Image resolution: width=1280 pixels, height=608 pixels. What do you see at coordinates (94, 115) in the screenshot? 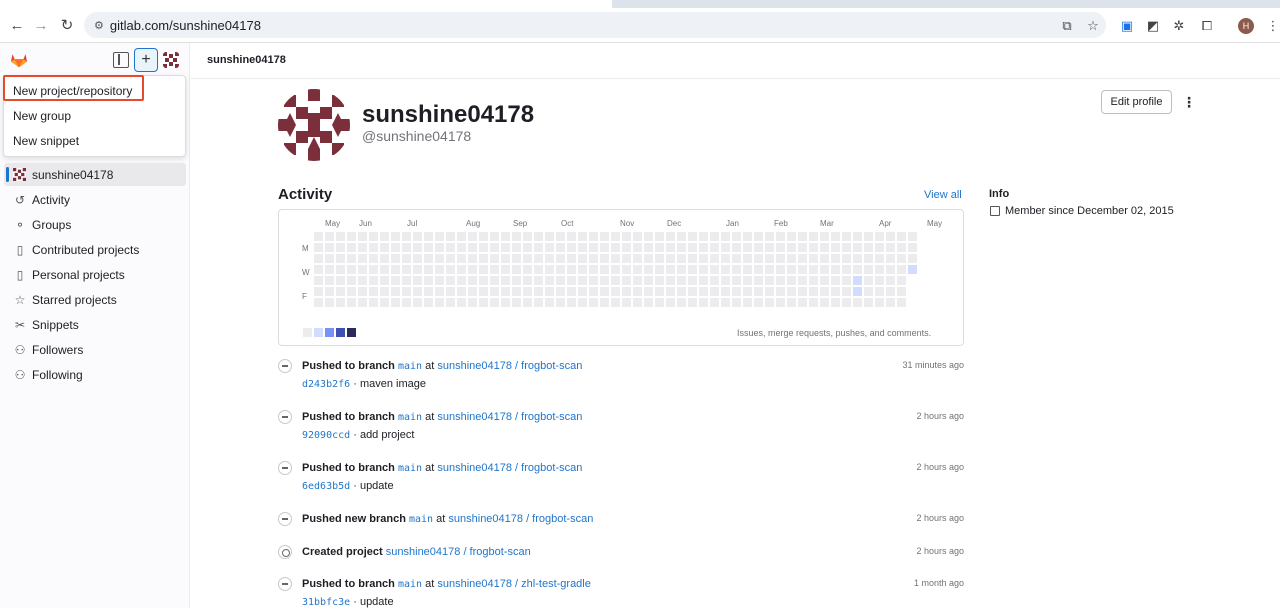
I see `new-group-menu-item: New group` at bounding box center [94, 115].